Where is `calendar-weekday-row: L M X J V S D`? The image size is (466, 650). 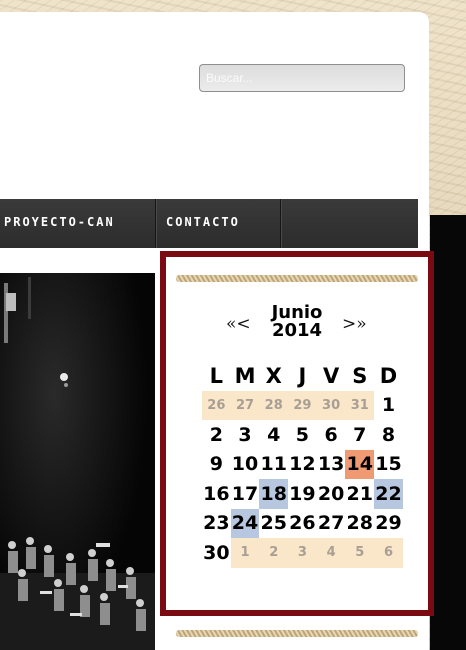 calendar-weekday-row: L M X J V S D is located at coordinates (302, 376).